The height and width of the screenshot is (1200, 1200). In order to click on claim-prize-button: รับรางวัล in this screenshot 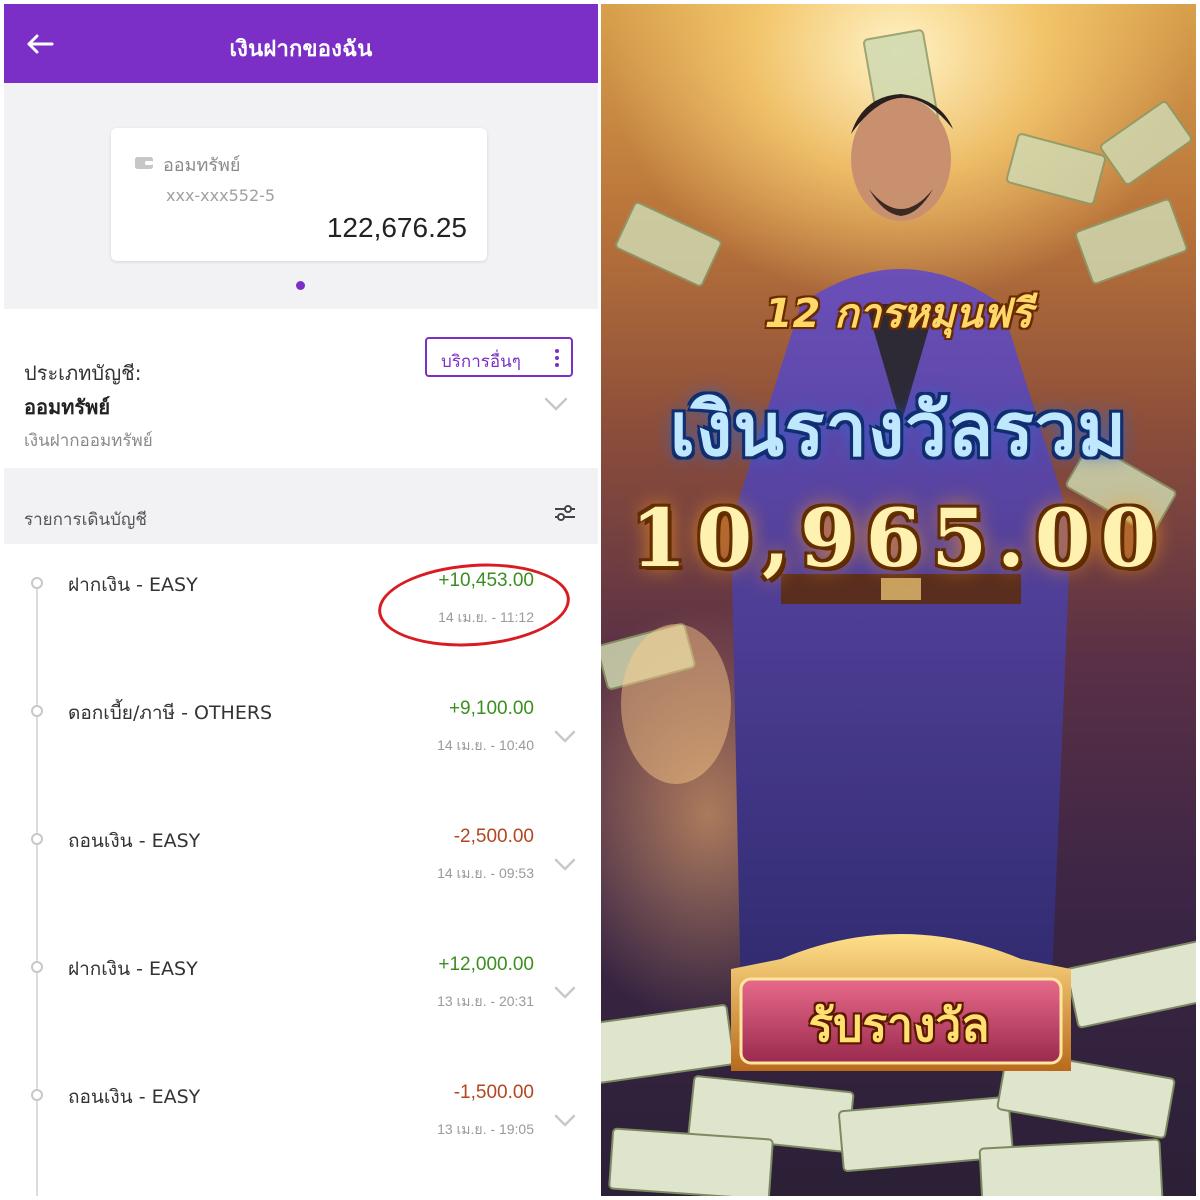, I will do `click(899, 1015)`.